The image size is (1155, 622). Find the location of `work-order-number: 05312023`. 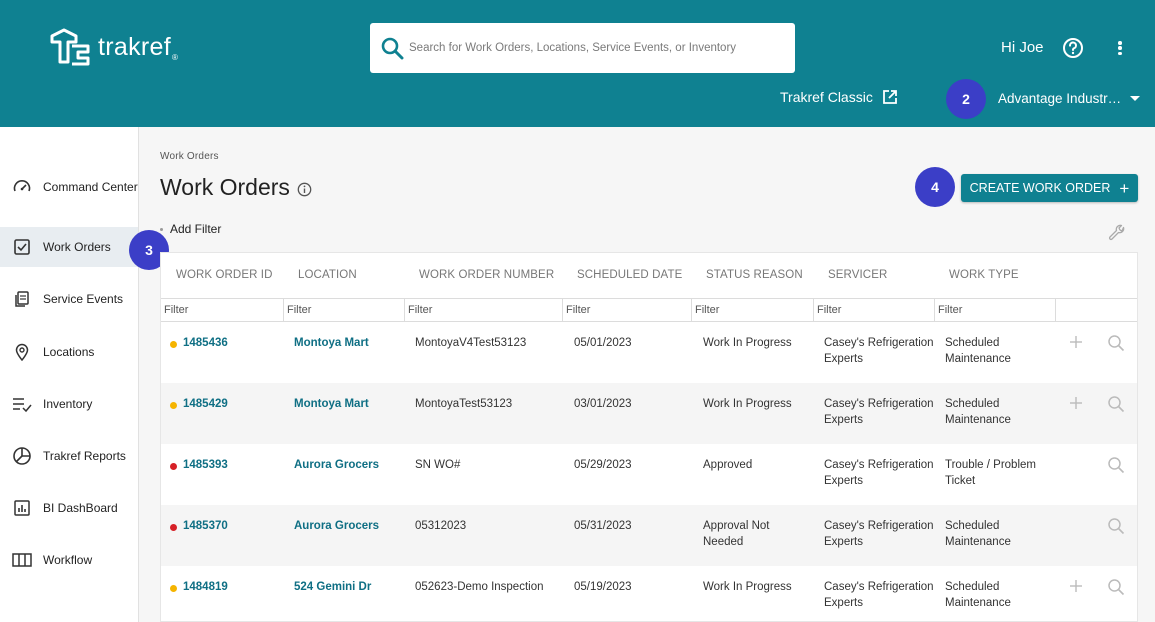

work-order-number: 05312023 is located at coordinates (441, 526).